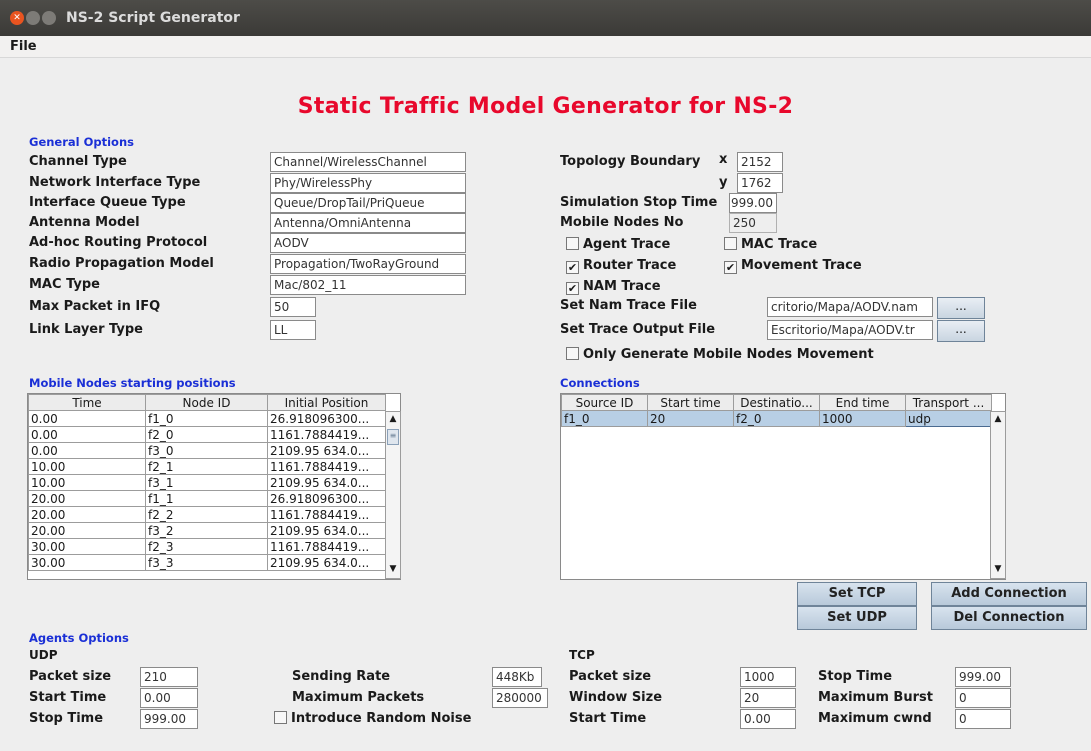 The image size is (1091, 751). Describe the element at coordinates (850, 330) in the screenshot. I see `trace-output-file-field: Escritorio/Mapa/AODV.tr` at that location.